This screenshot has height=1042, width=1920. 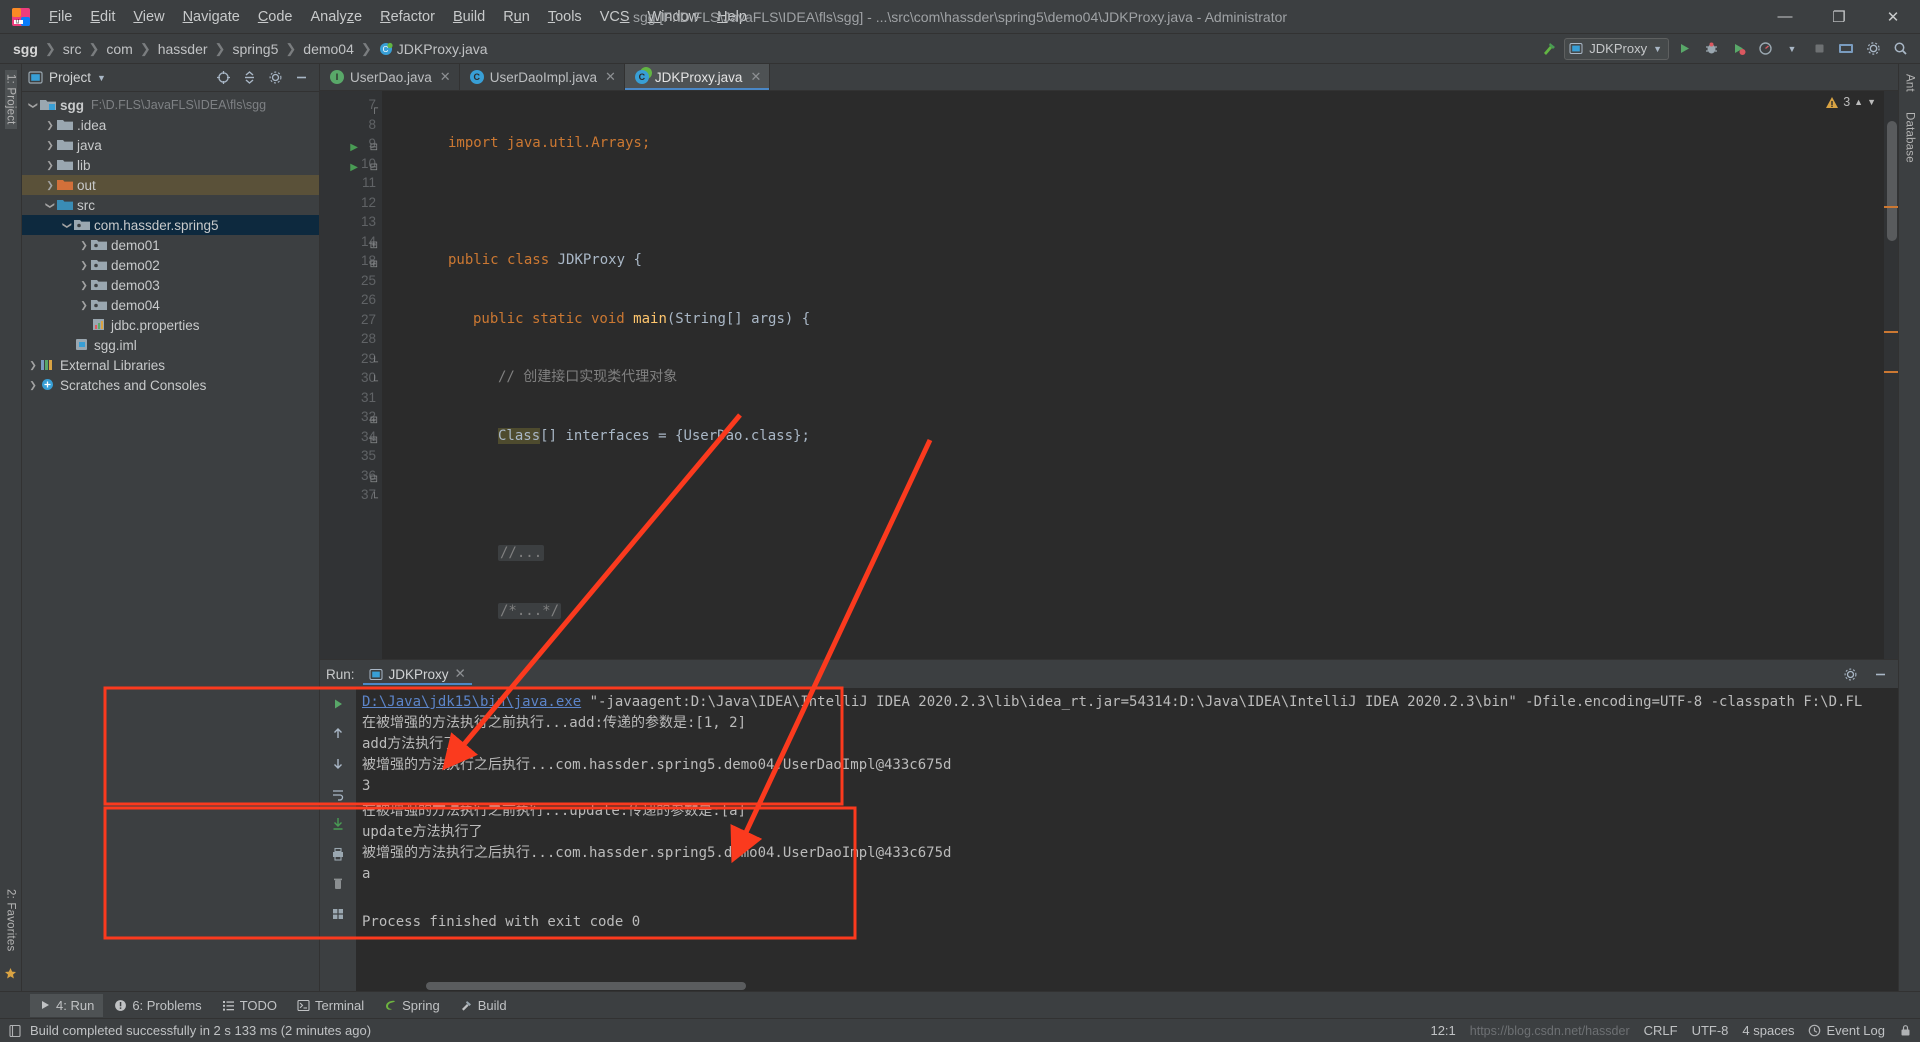 I want to click on gutter-line-37: 37 └, so click(x=351, y=495).